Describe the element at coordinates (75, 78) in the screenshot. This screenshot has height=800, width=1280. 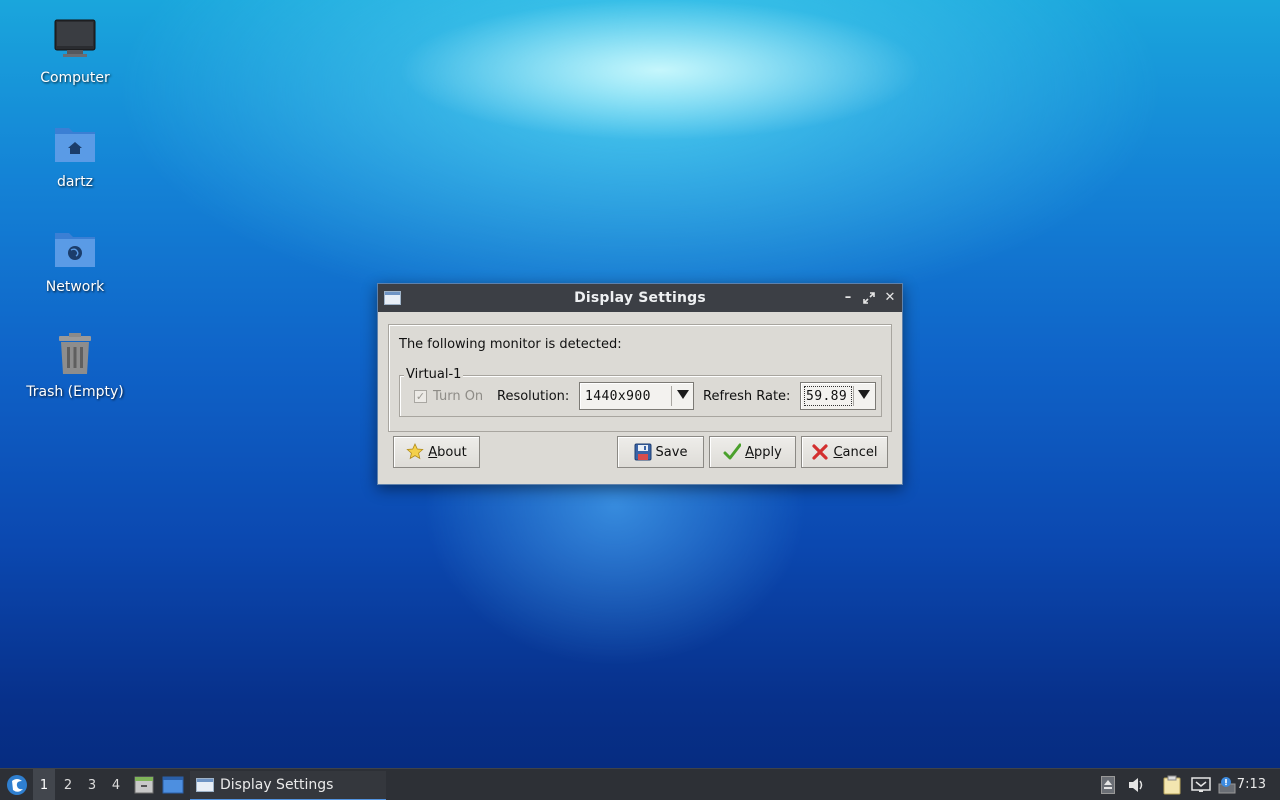
I see `desktop-icon-label: Computer` at that location.